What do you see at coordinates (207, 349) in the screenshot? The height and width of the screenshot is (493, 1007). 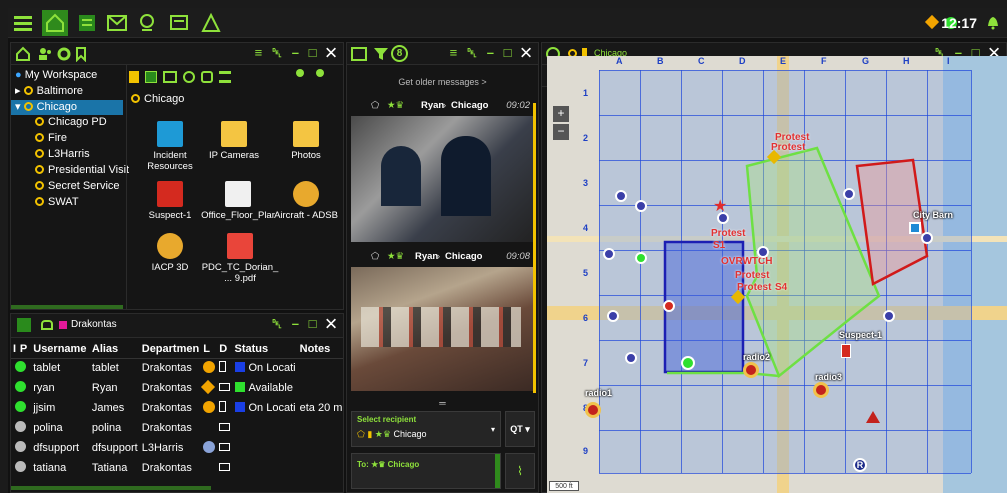 I see `column-header: L` at bounding box center [207, 349].